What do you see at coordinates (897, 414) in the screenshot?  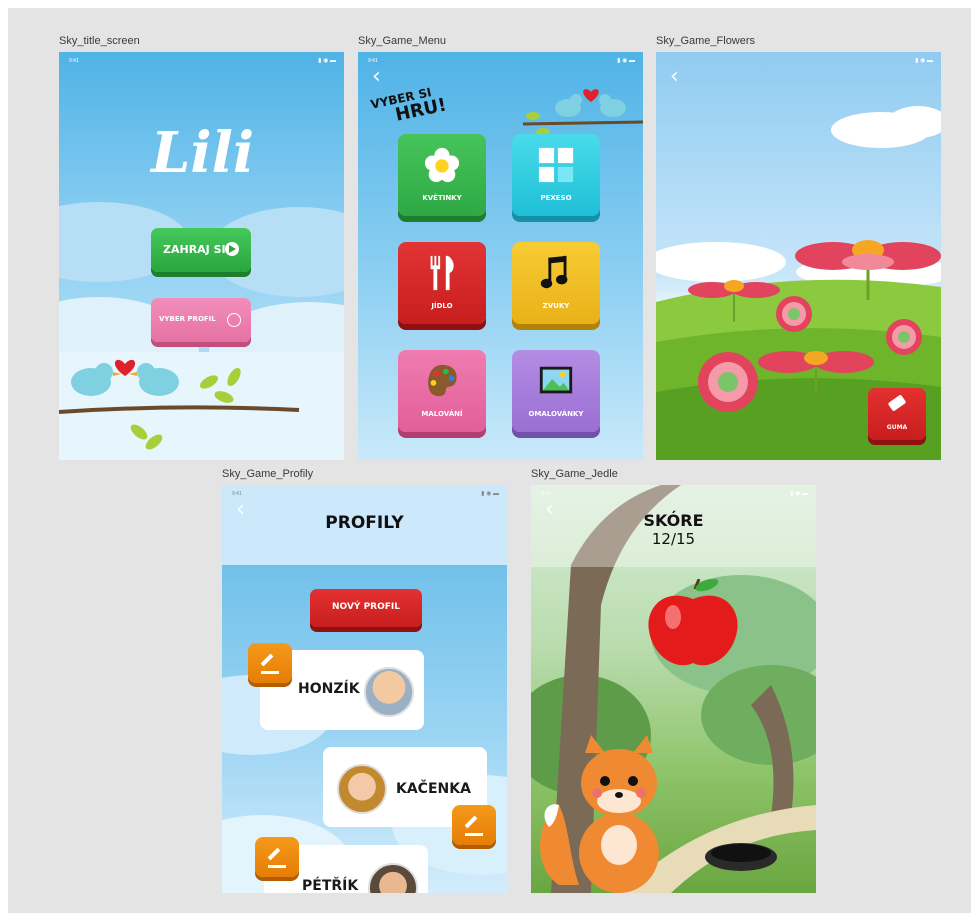 I see `eraser-button: GUMA` at bounding box center [897, 414].